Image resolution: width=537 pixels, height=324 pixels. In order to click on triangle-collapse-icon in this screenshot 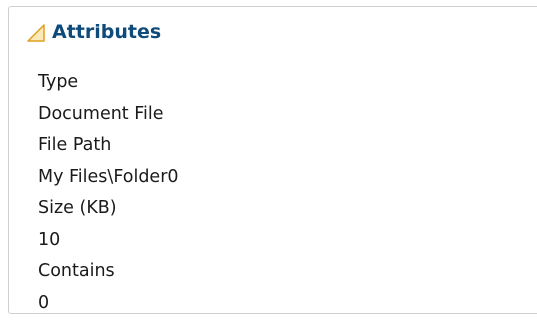, I will do `click(35, 32)`.